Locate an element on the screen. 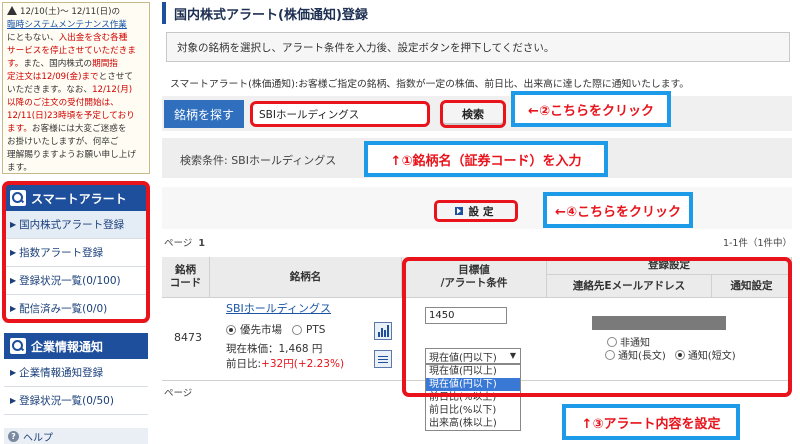 The width and height of the screenshot is (800, 444). notice-text: ます。 is located at coordinates (19, 168).